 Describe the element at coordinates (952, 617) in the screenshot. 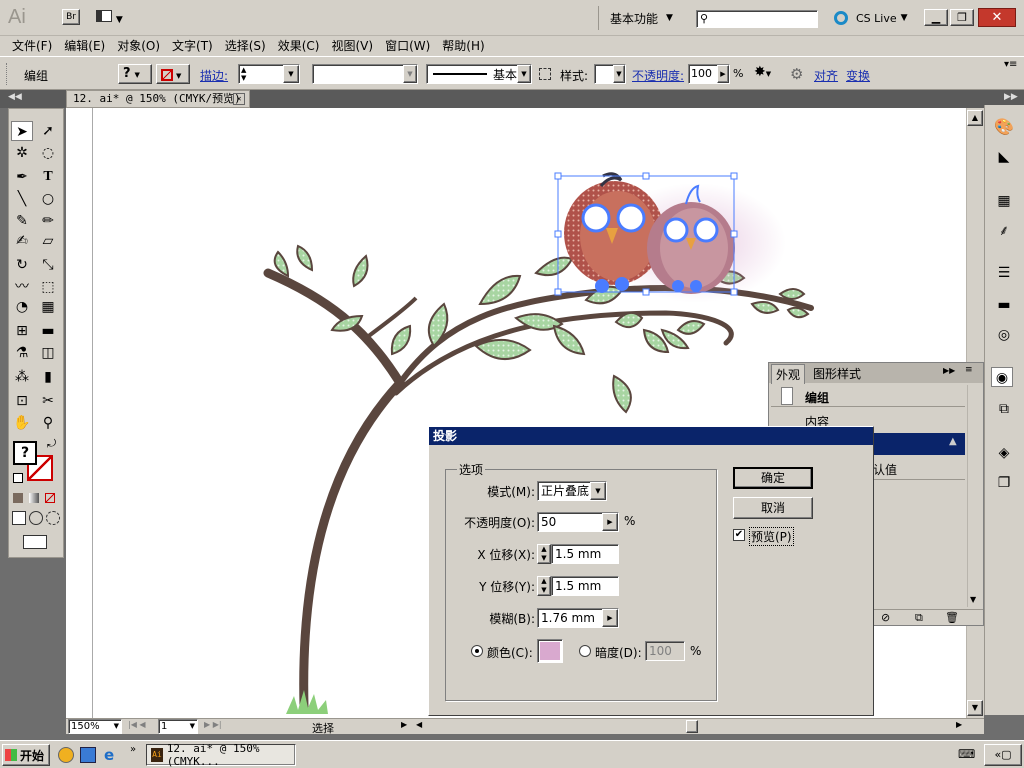

I see `trash-icon: 🗑` at that location.